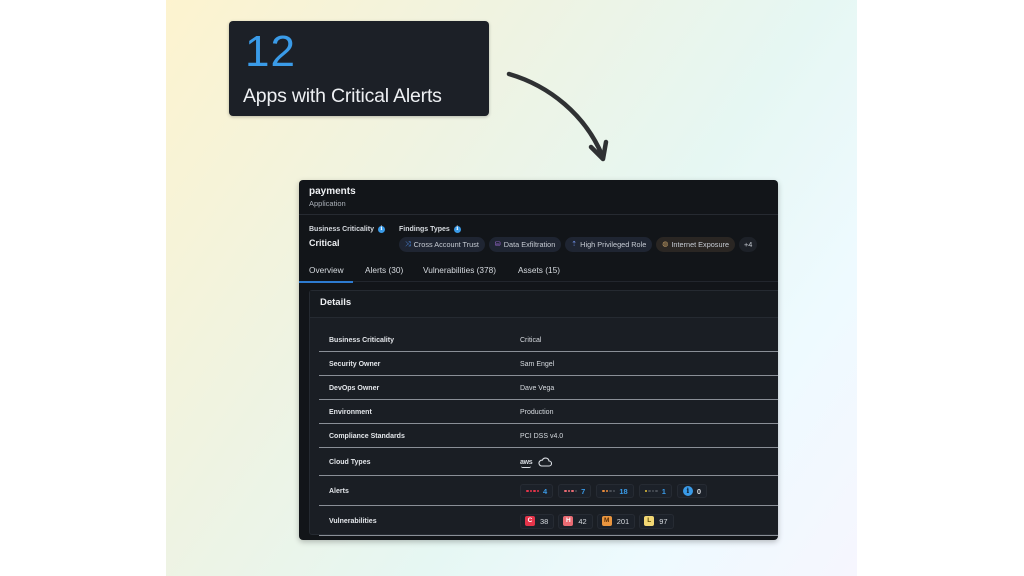 This screenshot has width=1024, height=576. What do you see at coordinates (623, 521) in the screenshot?
I see `vuln-count: 201` at bounding box center [623, 521].